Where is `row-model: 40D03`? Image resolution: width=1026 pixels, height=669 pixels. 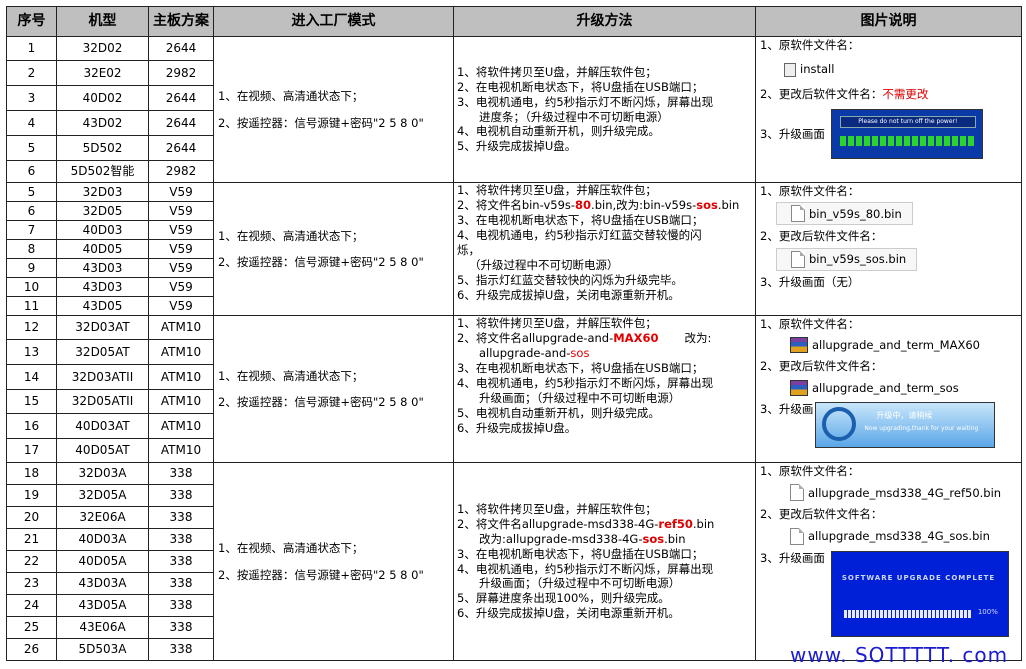
row-model: 40D03 is located at coordinates (102, 230).